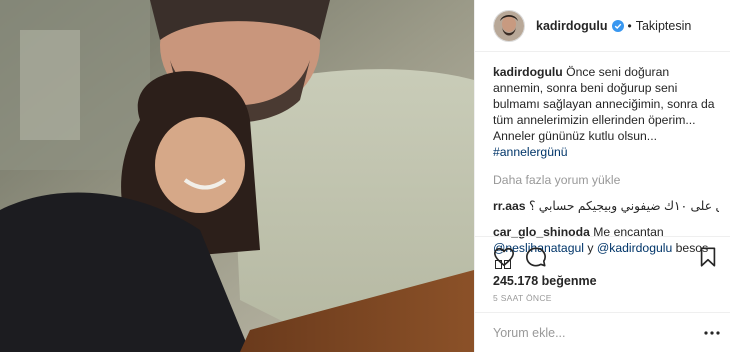 This screenshot has width=730, height=352. I want to click on comment-bubble-icon, so click(536, 257).